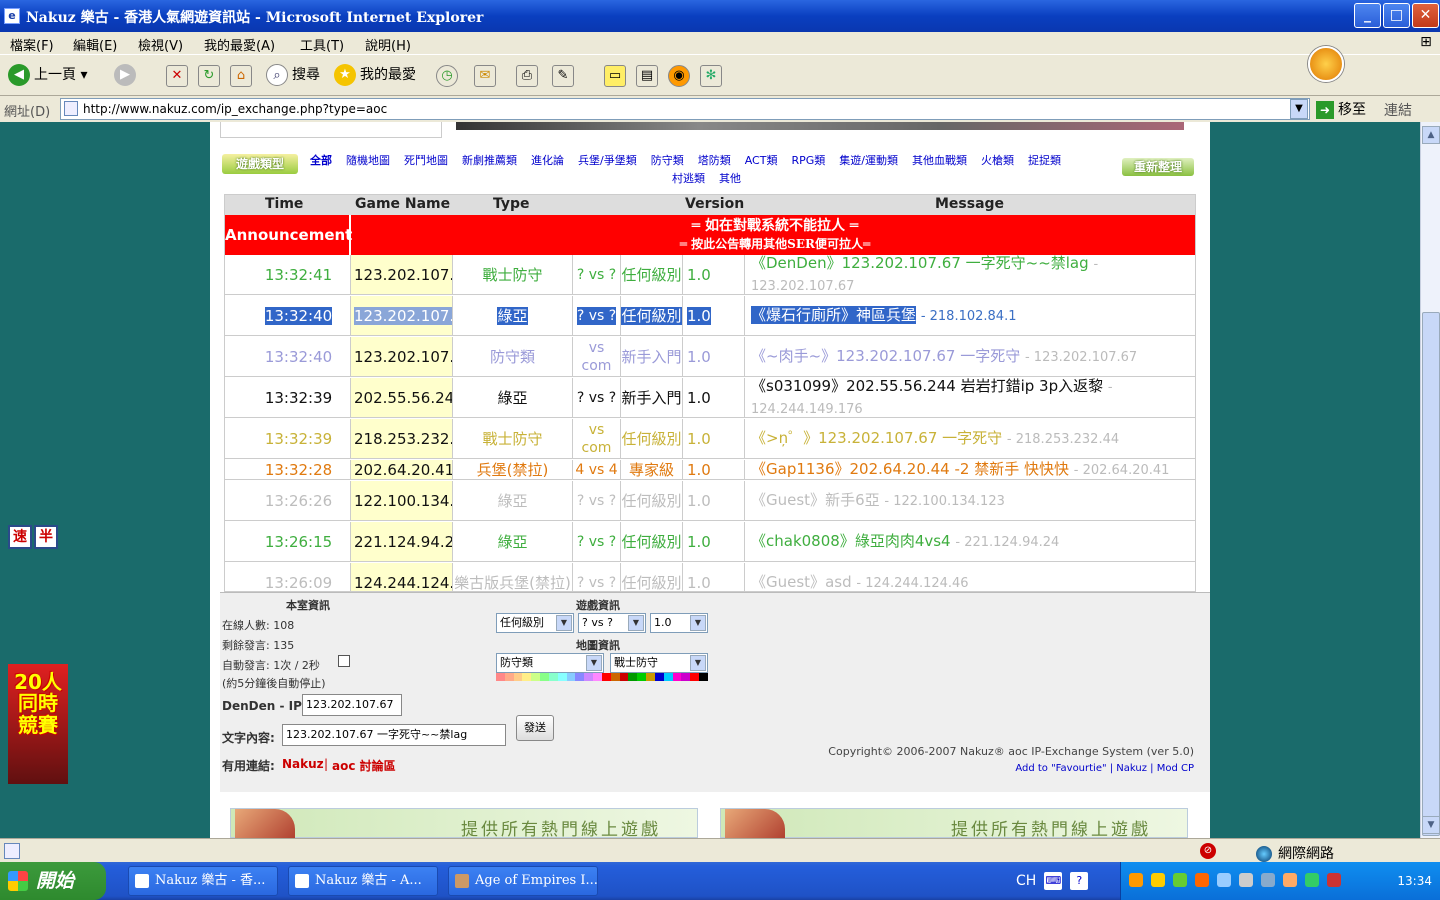  I want to click on note-icon: ▭, so click(615, 76).